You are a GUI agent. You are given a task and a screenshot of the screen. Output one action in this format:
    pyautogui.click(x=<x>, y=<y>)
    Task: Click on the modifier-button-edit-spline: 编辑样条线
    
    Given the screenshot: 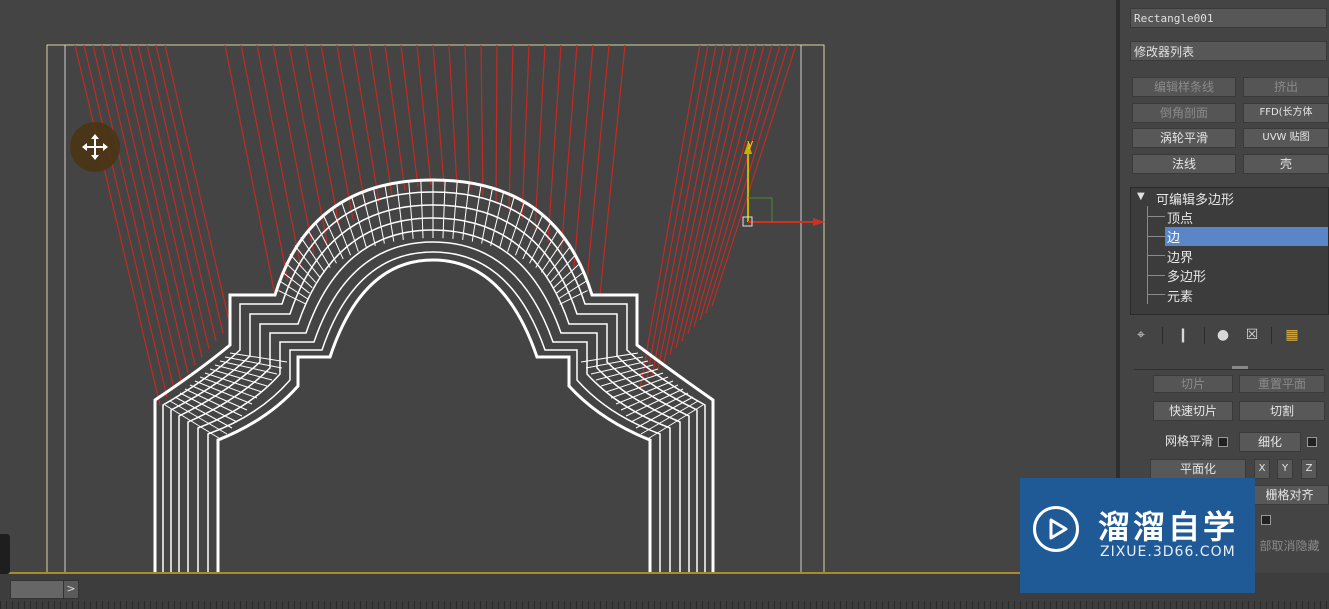 What is the action you would take?
    pyautogui.click(x=1184, y=87)
    